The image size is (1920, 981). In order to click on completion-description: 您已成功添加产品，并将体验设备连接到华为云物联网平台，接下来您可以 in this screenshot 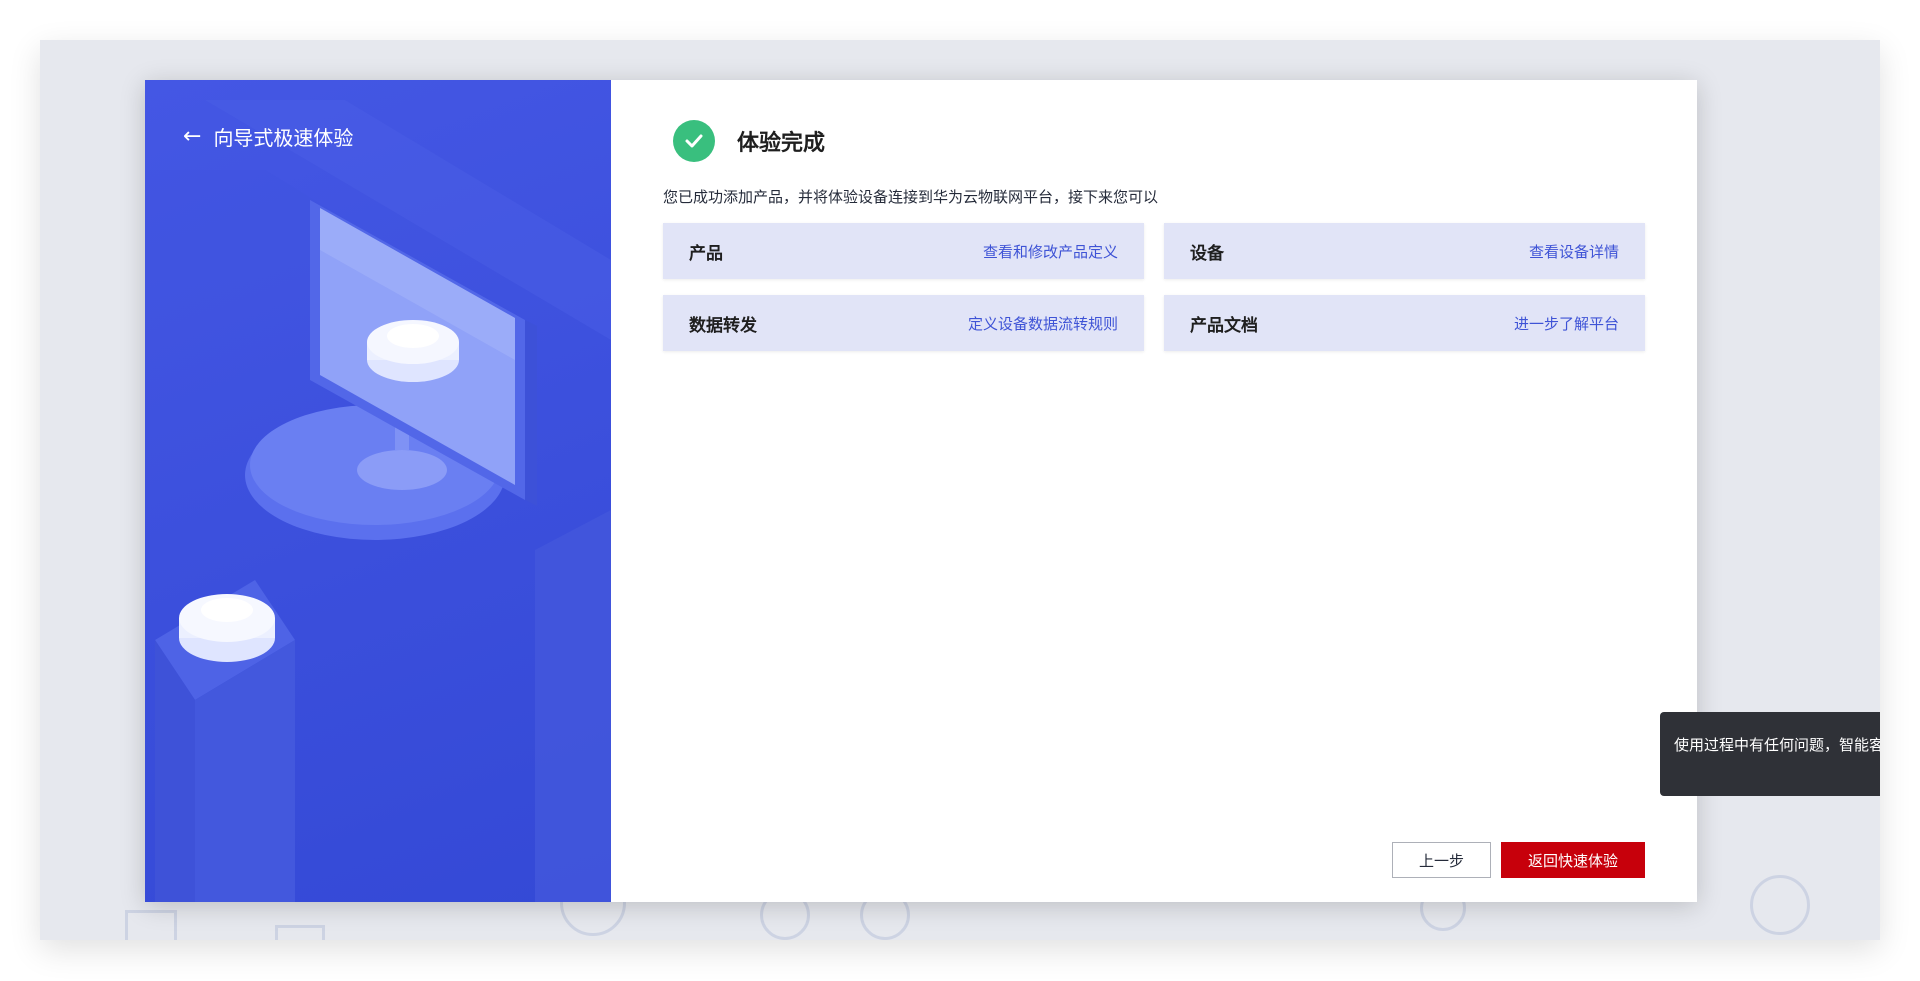, I will do `click(911, 197)`.